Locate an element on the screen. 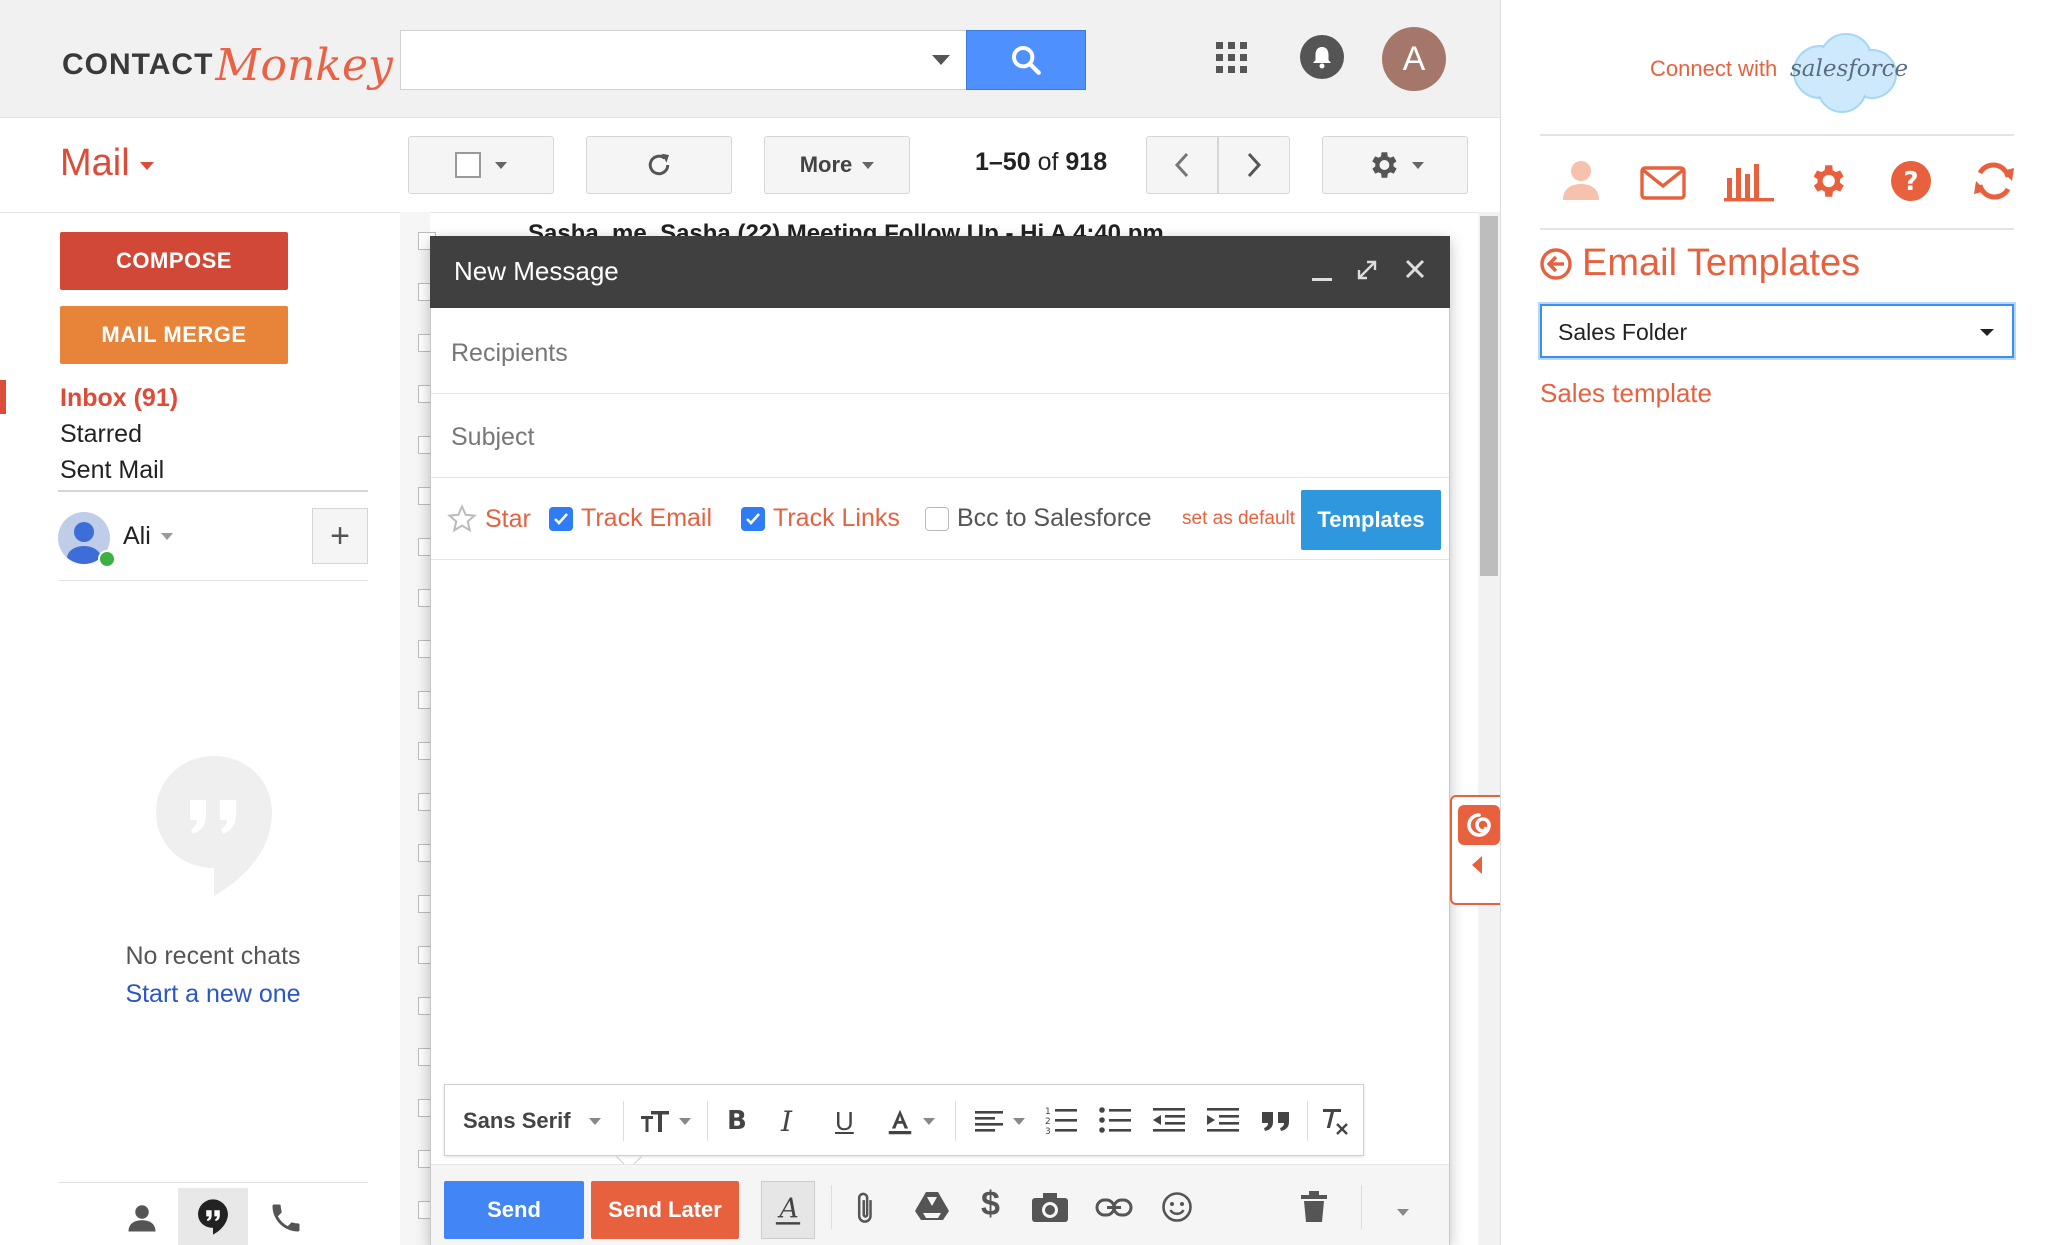 The height and width of the screenshot is (1245, 2048). pagination-info: 1–50 of 918 is located at coordinates (1041, 162).